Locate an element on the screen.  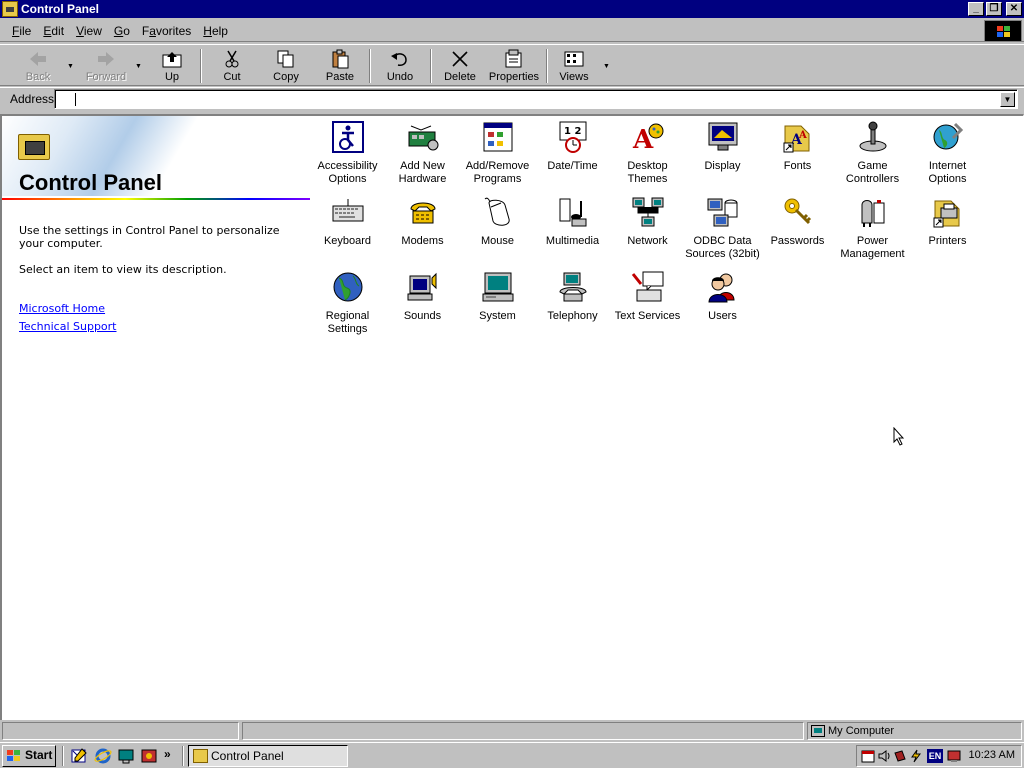
quick-launch-ie-icon is located at coordinates (103, 756).